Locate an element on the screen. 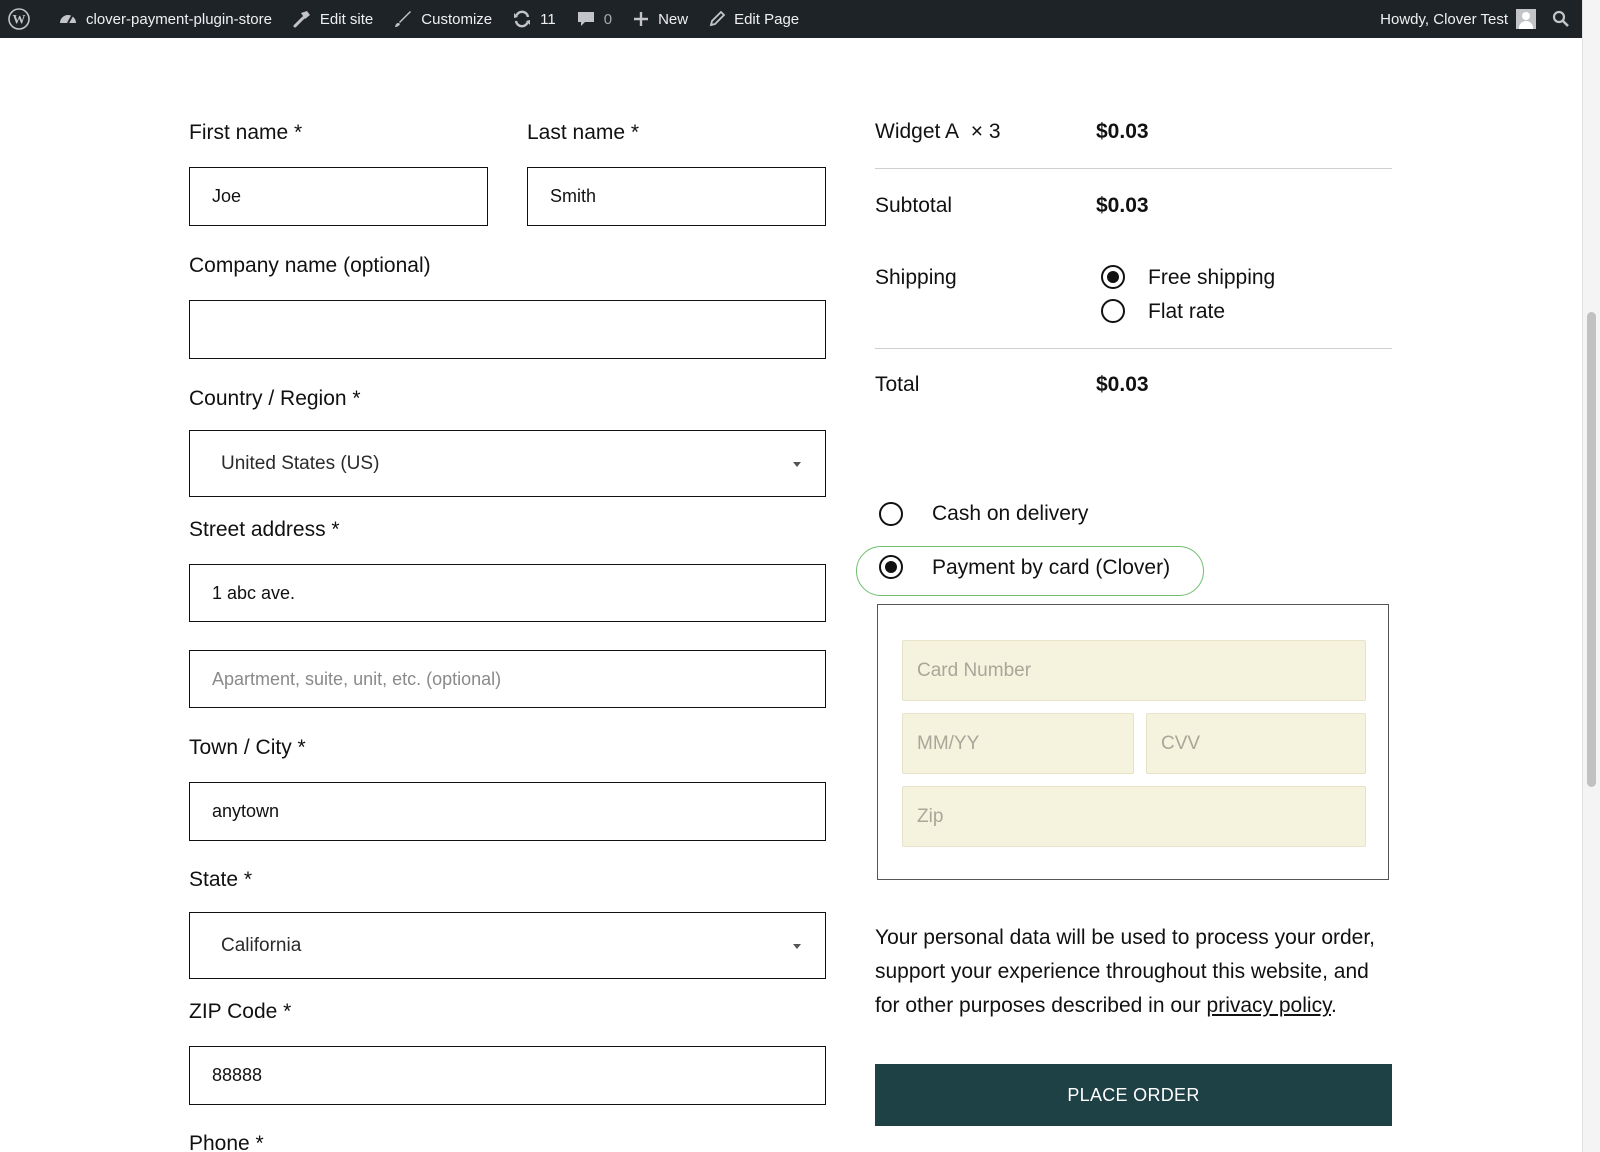 Image resolution: width=1600 pixels, height=1152 pixels. card-expiry-input: MM/YY is located at coordinates (1018, 743).